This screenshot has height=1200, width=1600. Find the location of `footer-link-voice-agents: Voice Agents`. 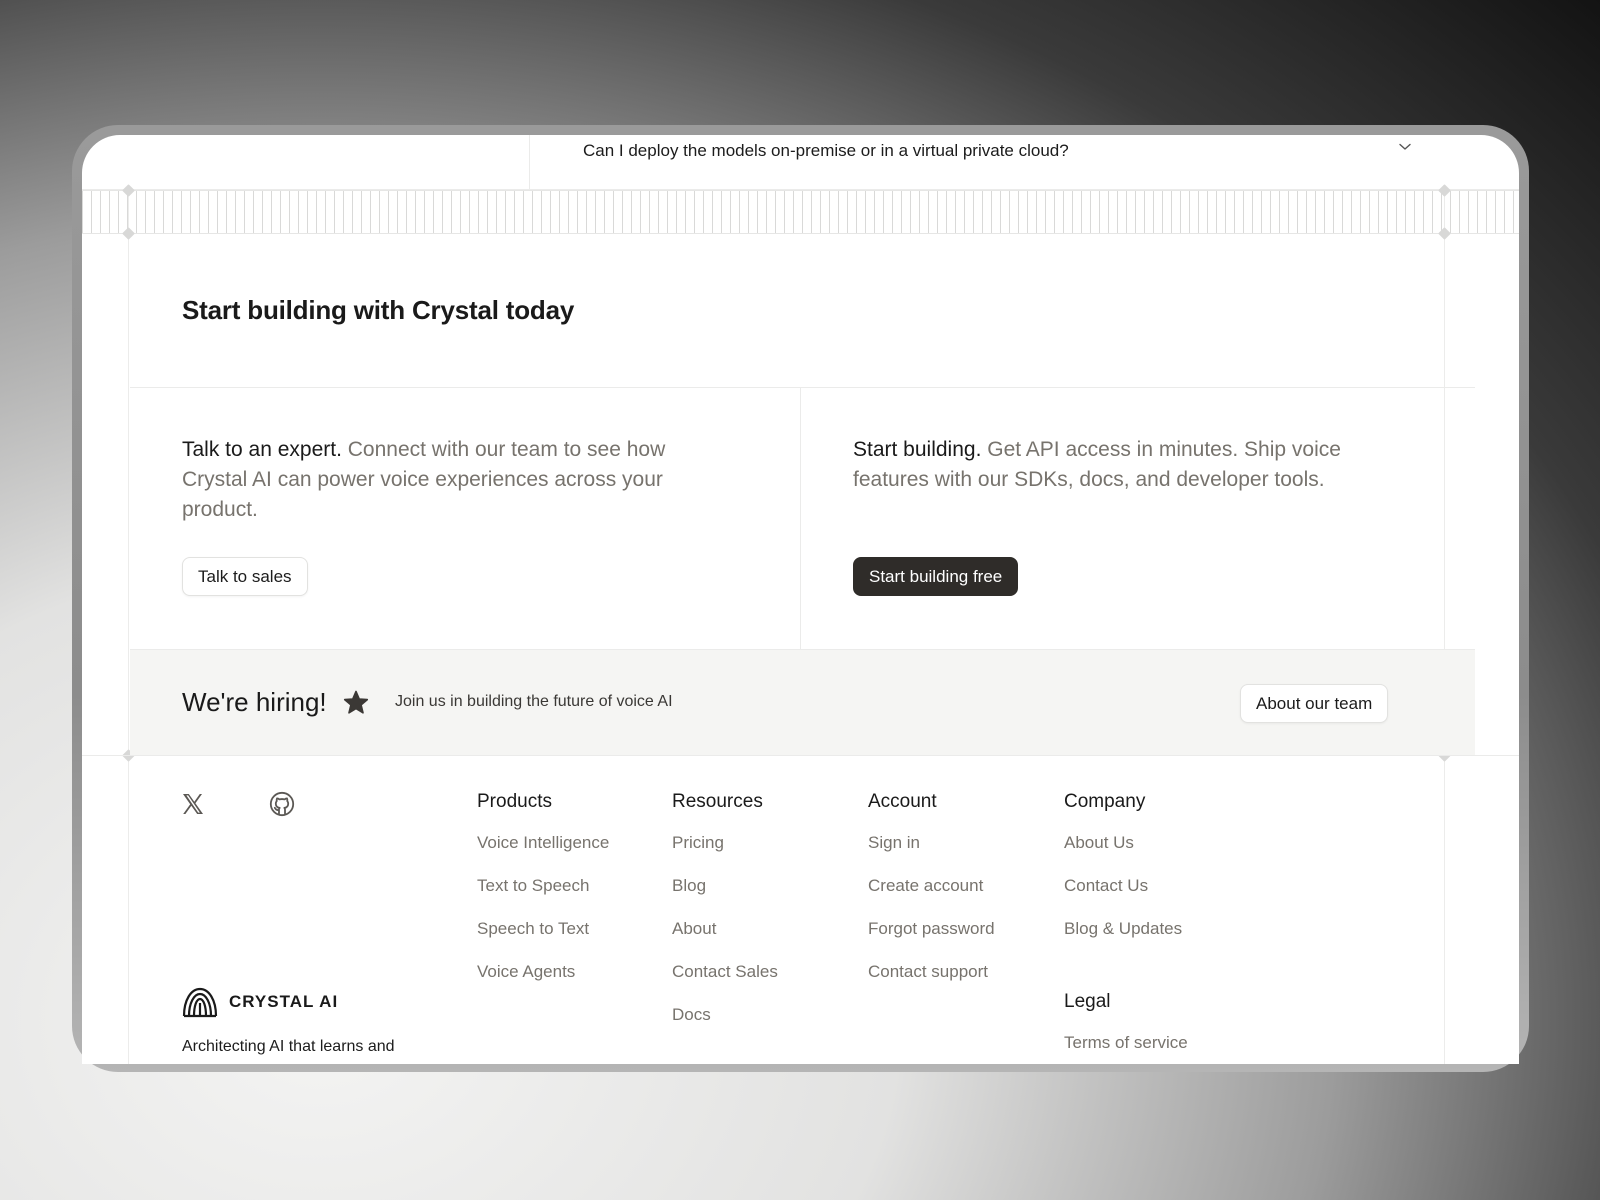

footer-link-voice-agents: Voice Agents is located at coordinates (526, 972).